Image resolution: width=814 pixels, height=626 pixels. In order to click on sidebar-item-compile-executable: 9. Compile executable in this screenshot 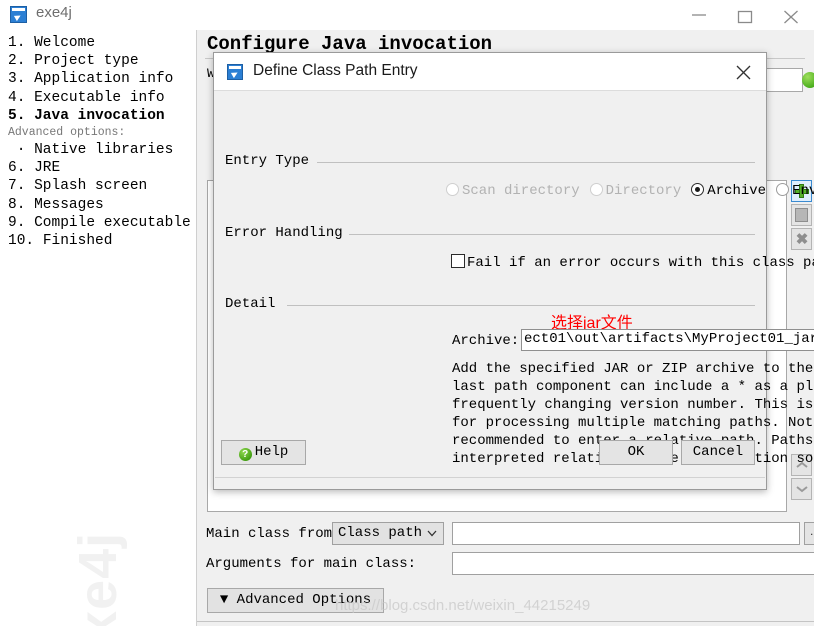, I will do `click(99, 223)`.